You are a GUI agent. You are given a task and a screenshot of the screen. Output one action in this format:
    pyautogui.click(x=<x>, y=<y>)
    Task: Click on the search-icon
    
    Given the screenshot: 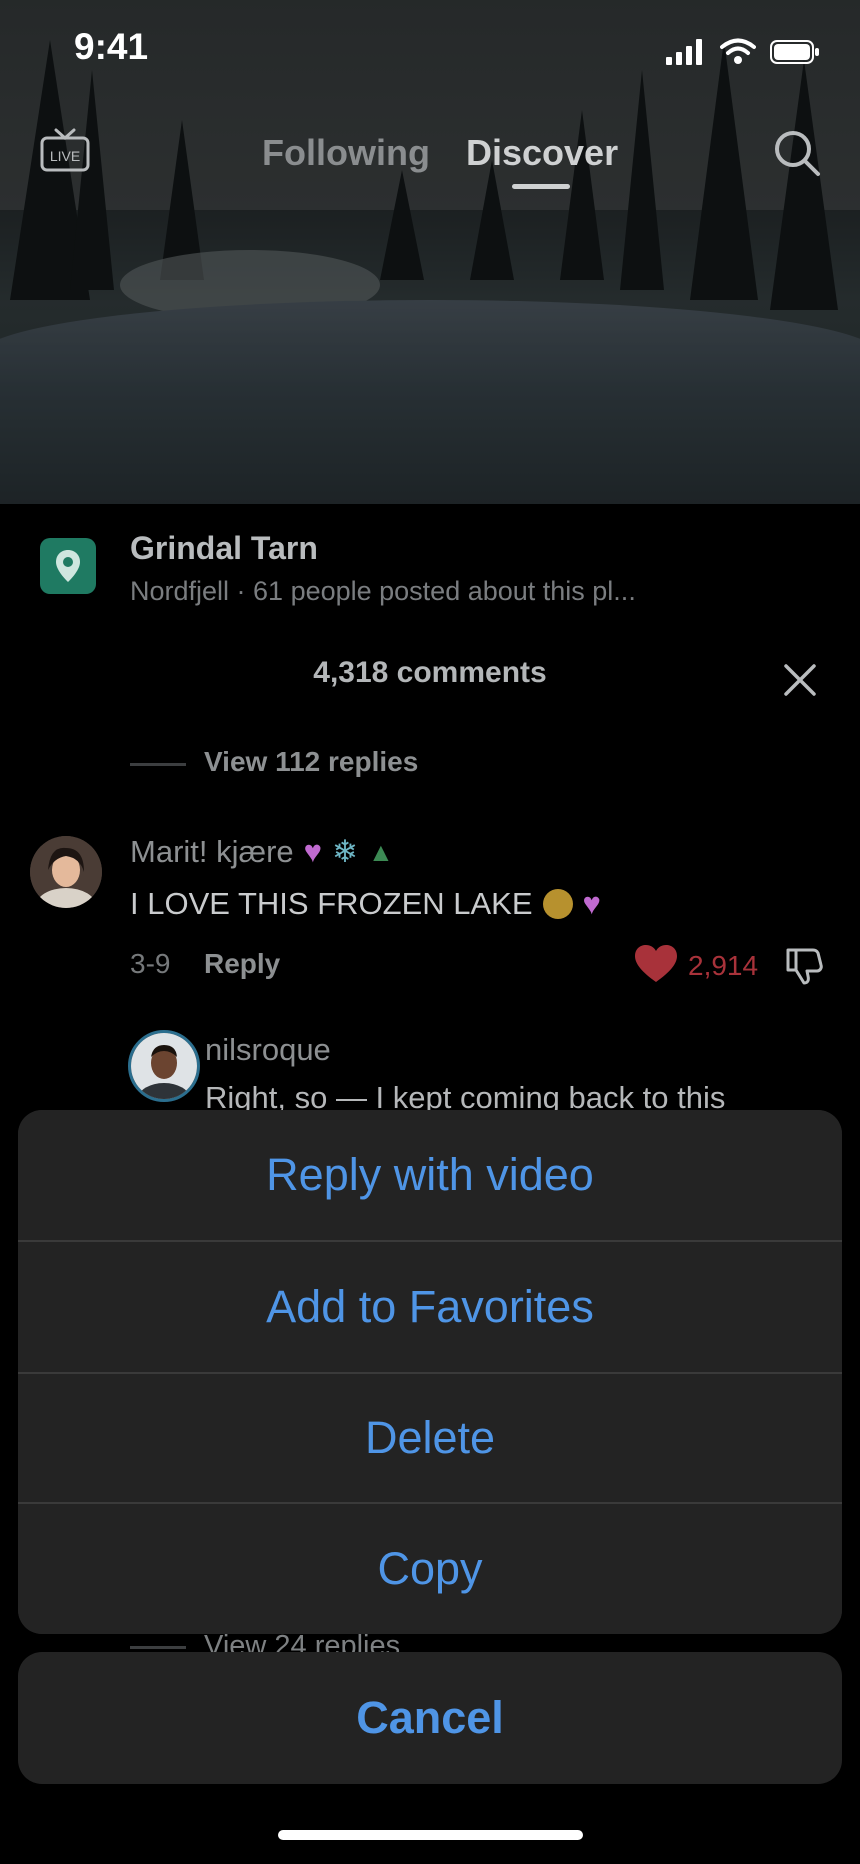 What is the action you would take?
    pyautogui.click(x=797, y=153)
    